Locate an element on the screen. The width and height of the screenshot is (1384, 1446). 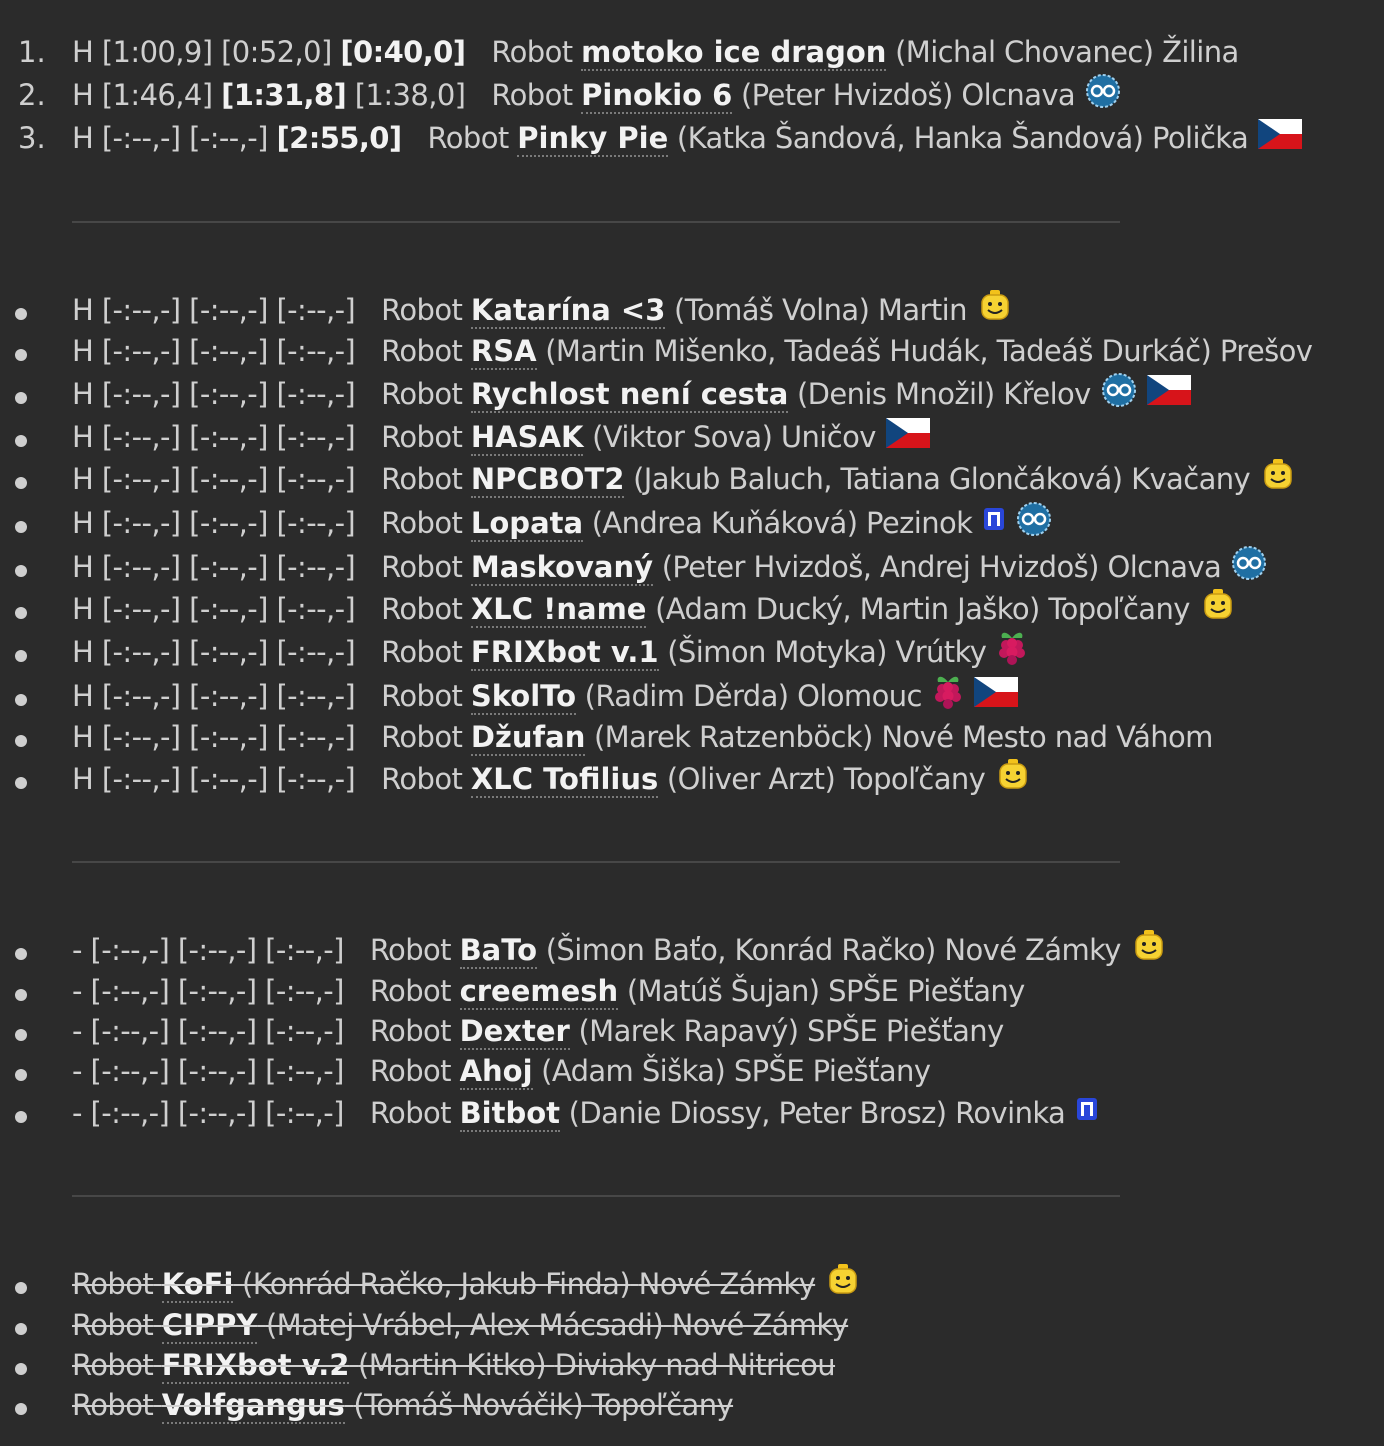
robot-name-link: Pinky Pie is located at coordinates (593, 139).